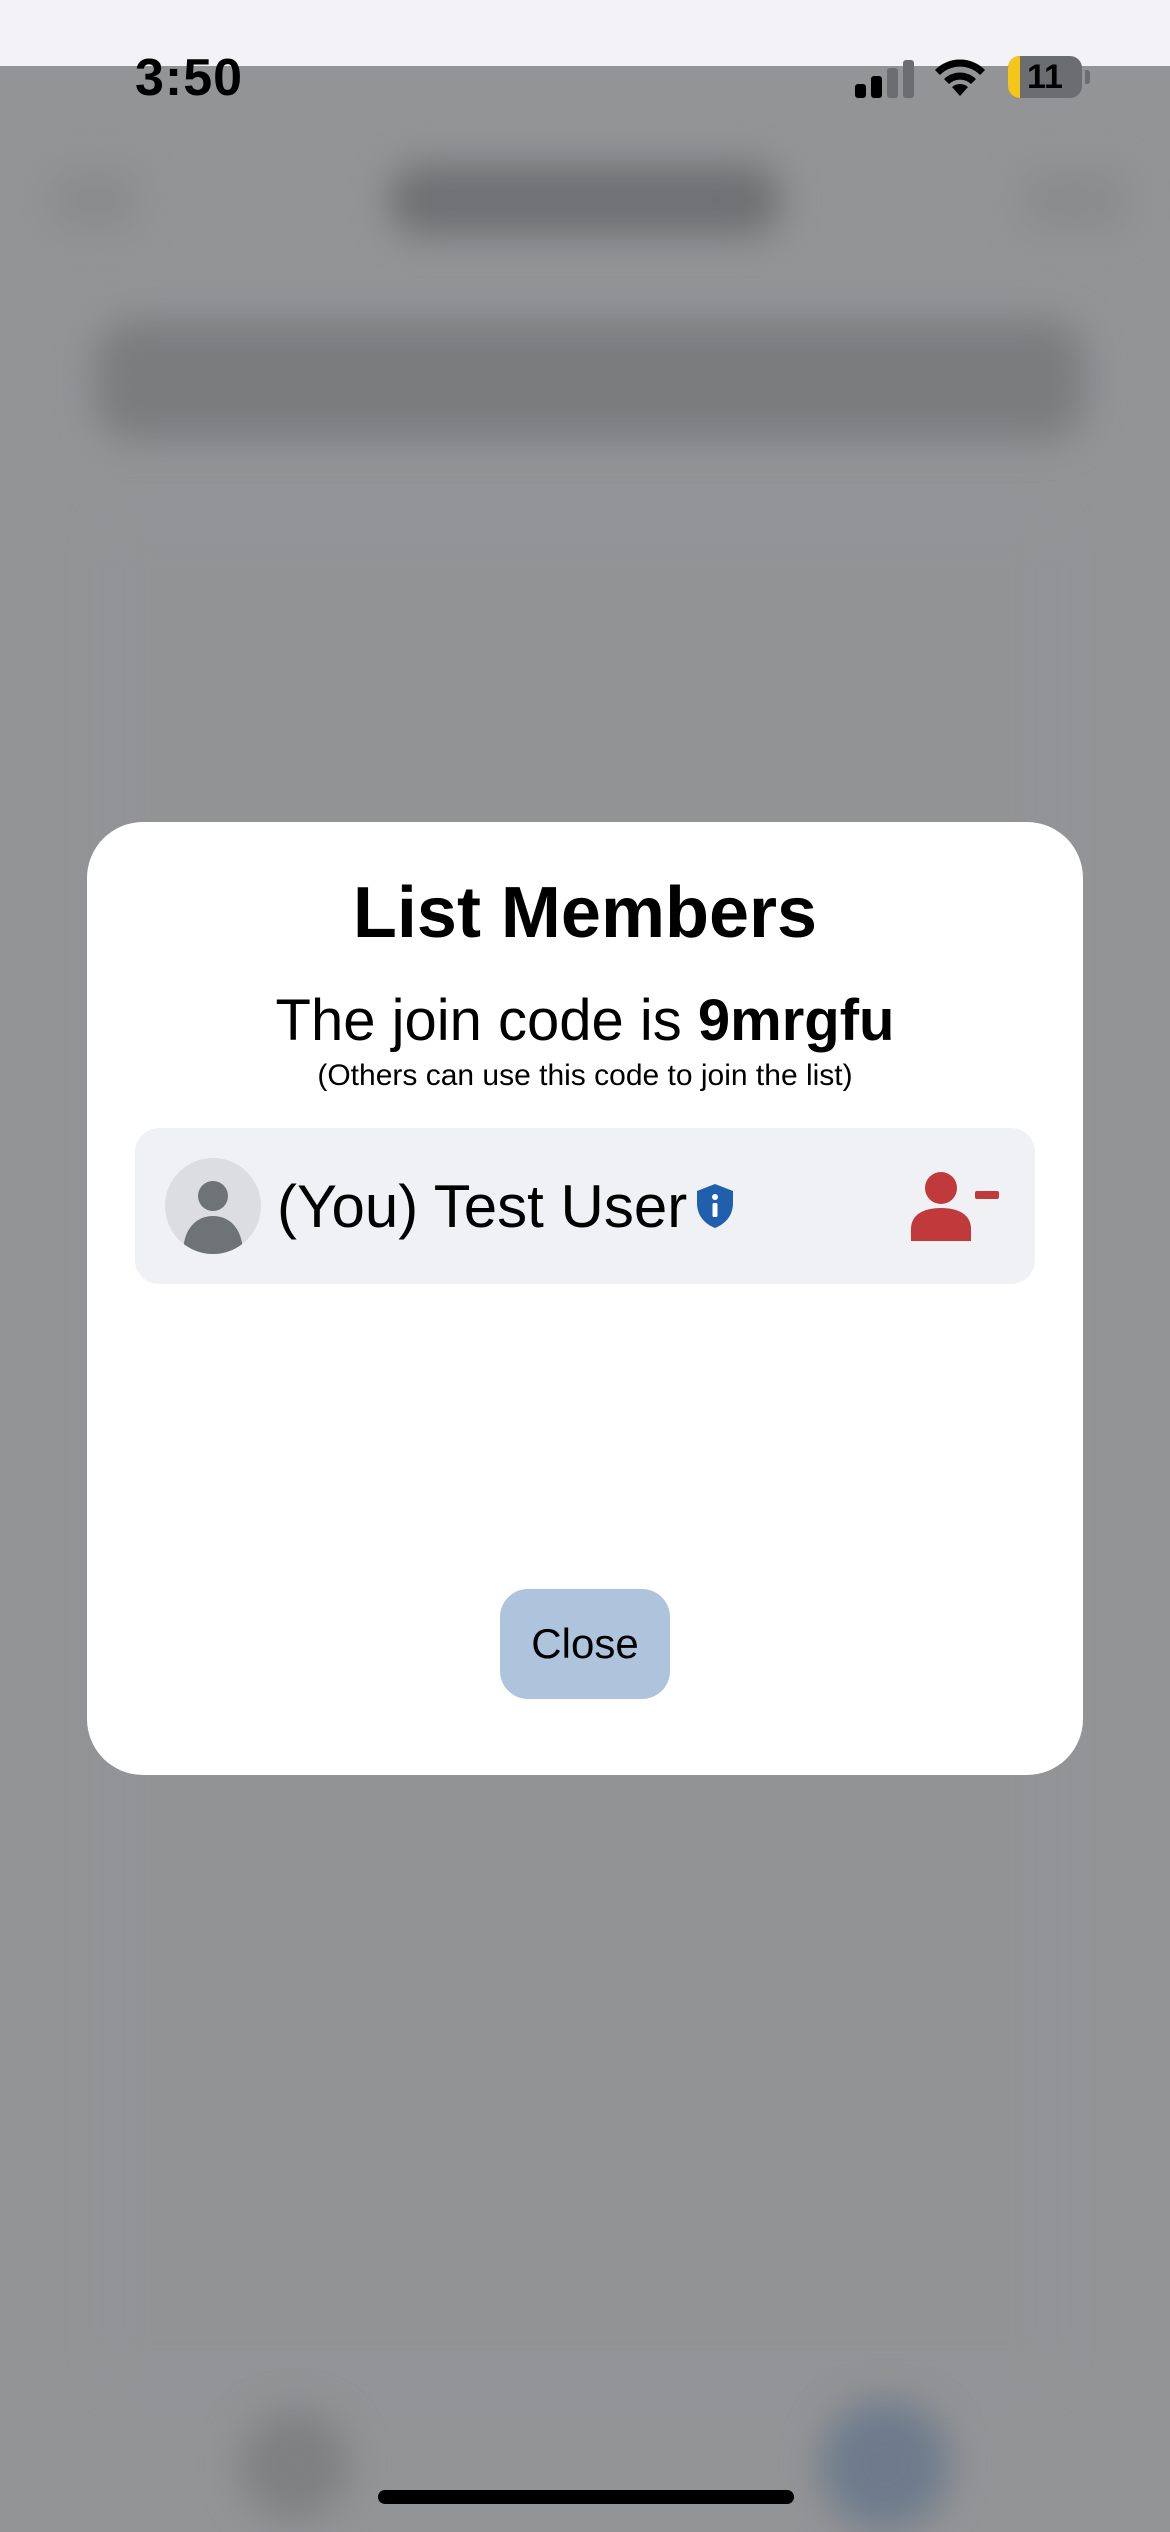 The height and width of the screenshot is (2532, 1170). Describe the element at coordinates (482, 1206) in the screenshot. I see `member-name: (You) Test User` at that location.